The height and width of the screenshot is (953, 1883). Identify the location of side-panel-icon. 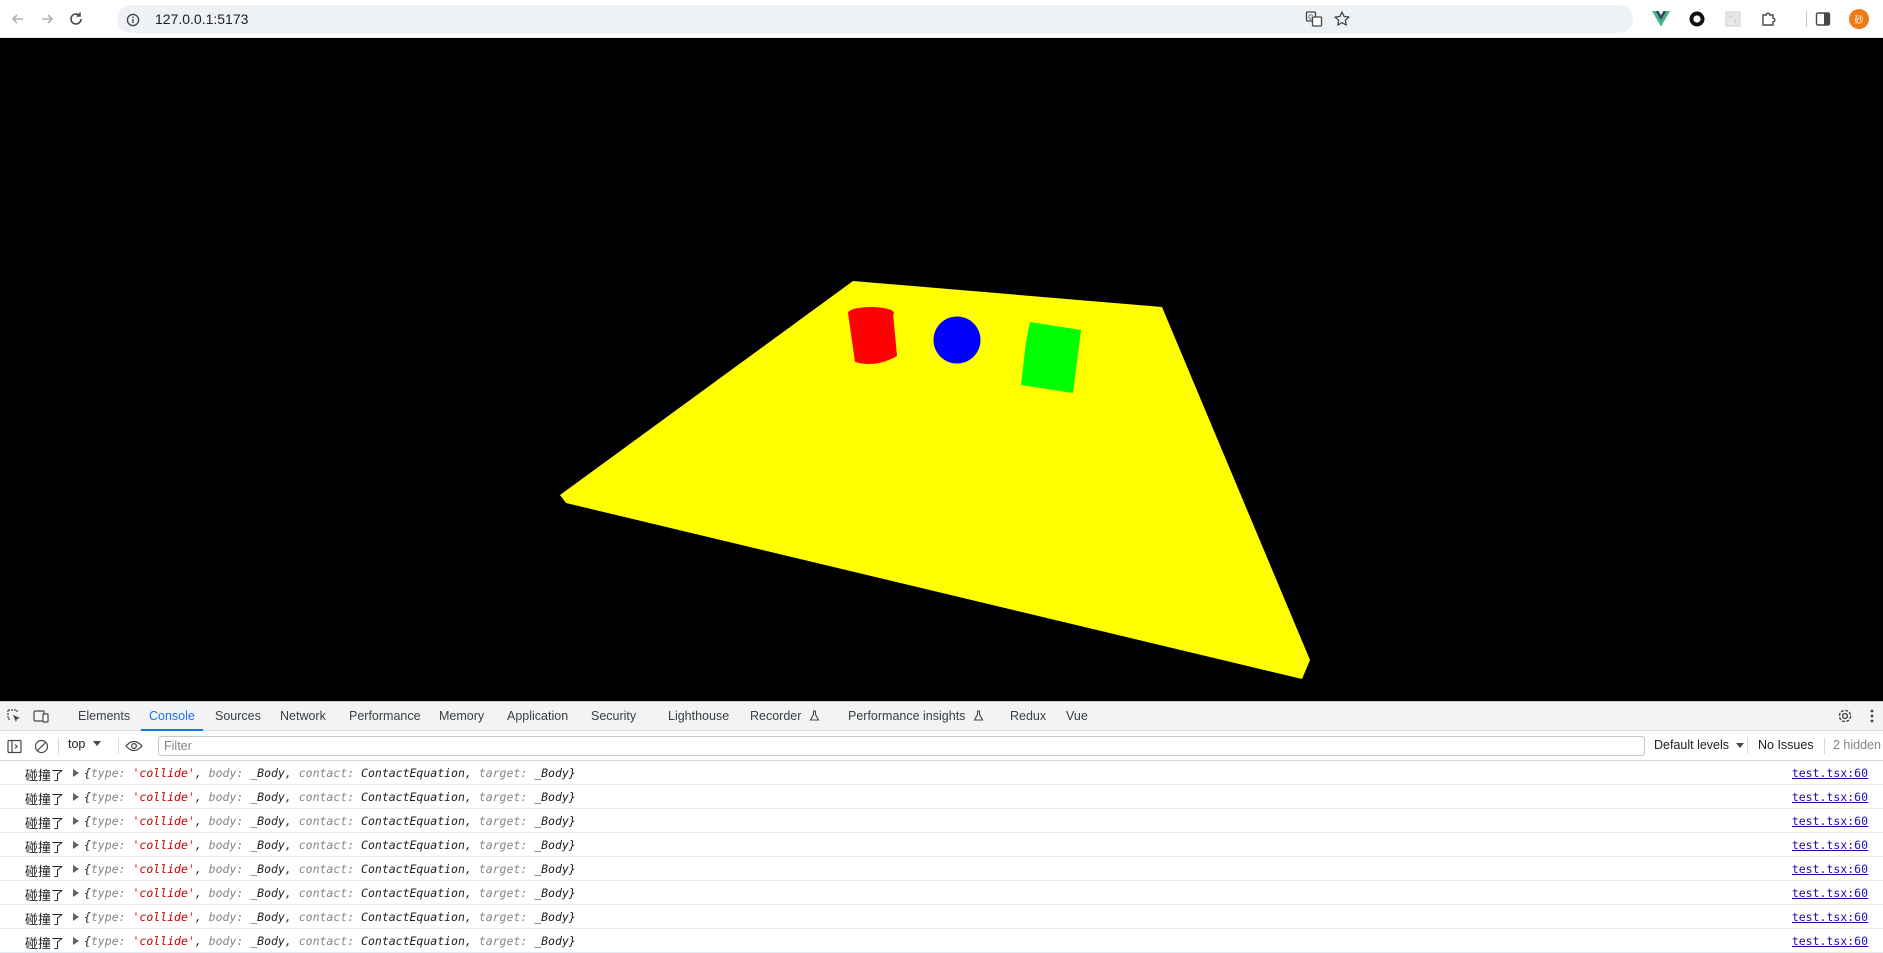
(1823, 19).